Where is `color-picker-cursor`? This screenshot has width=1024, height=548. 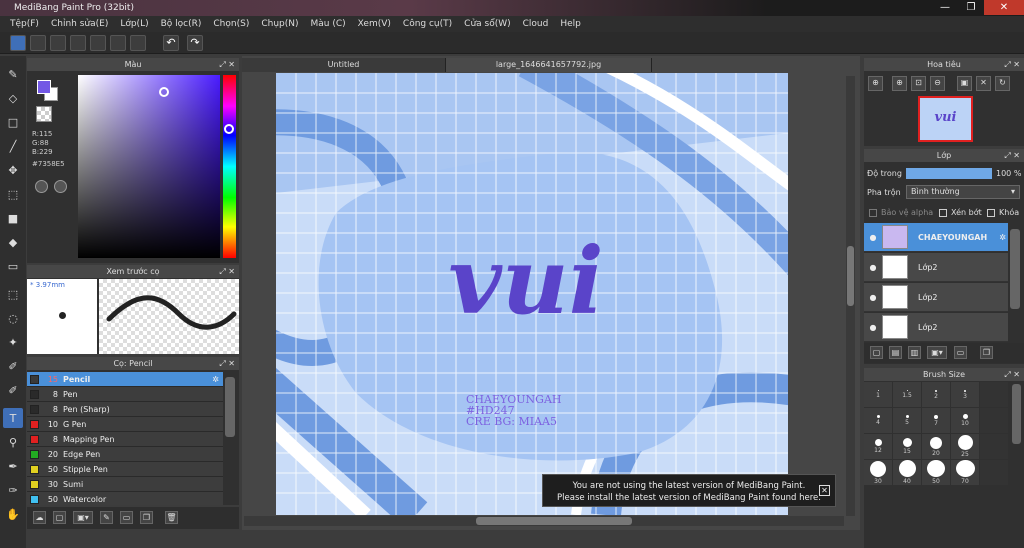
color-picker-cursor is located at coordinates (164, 92).